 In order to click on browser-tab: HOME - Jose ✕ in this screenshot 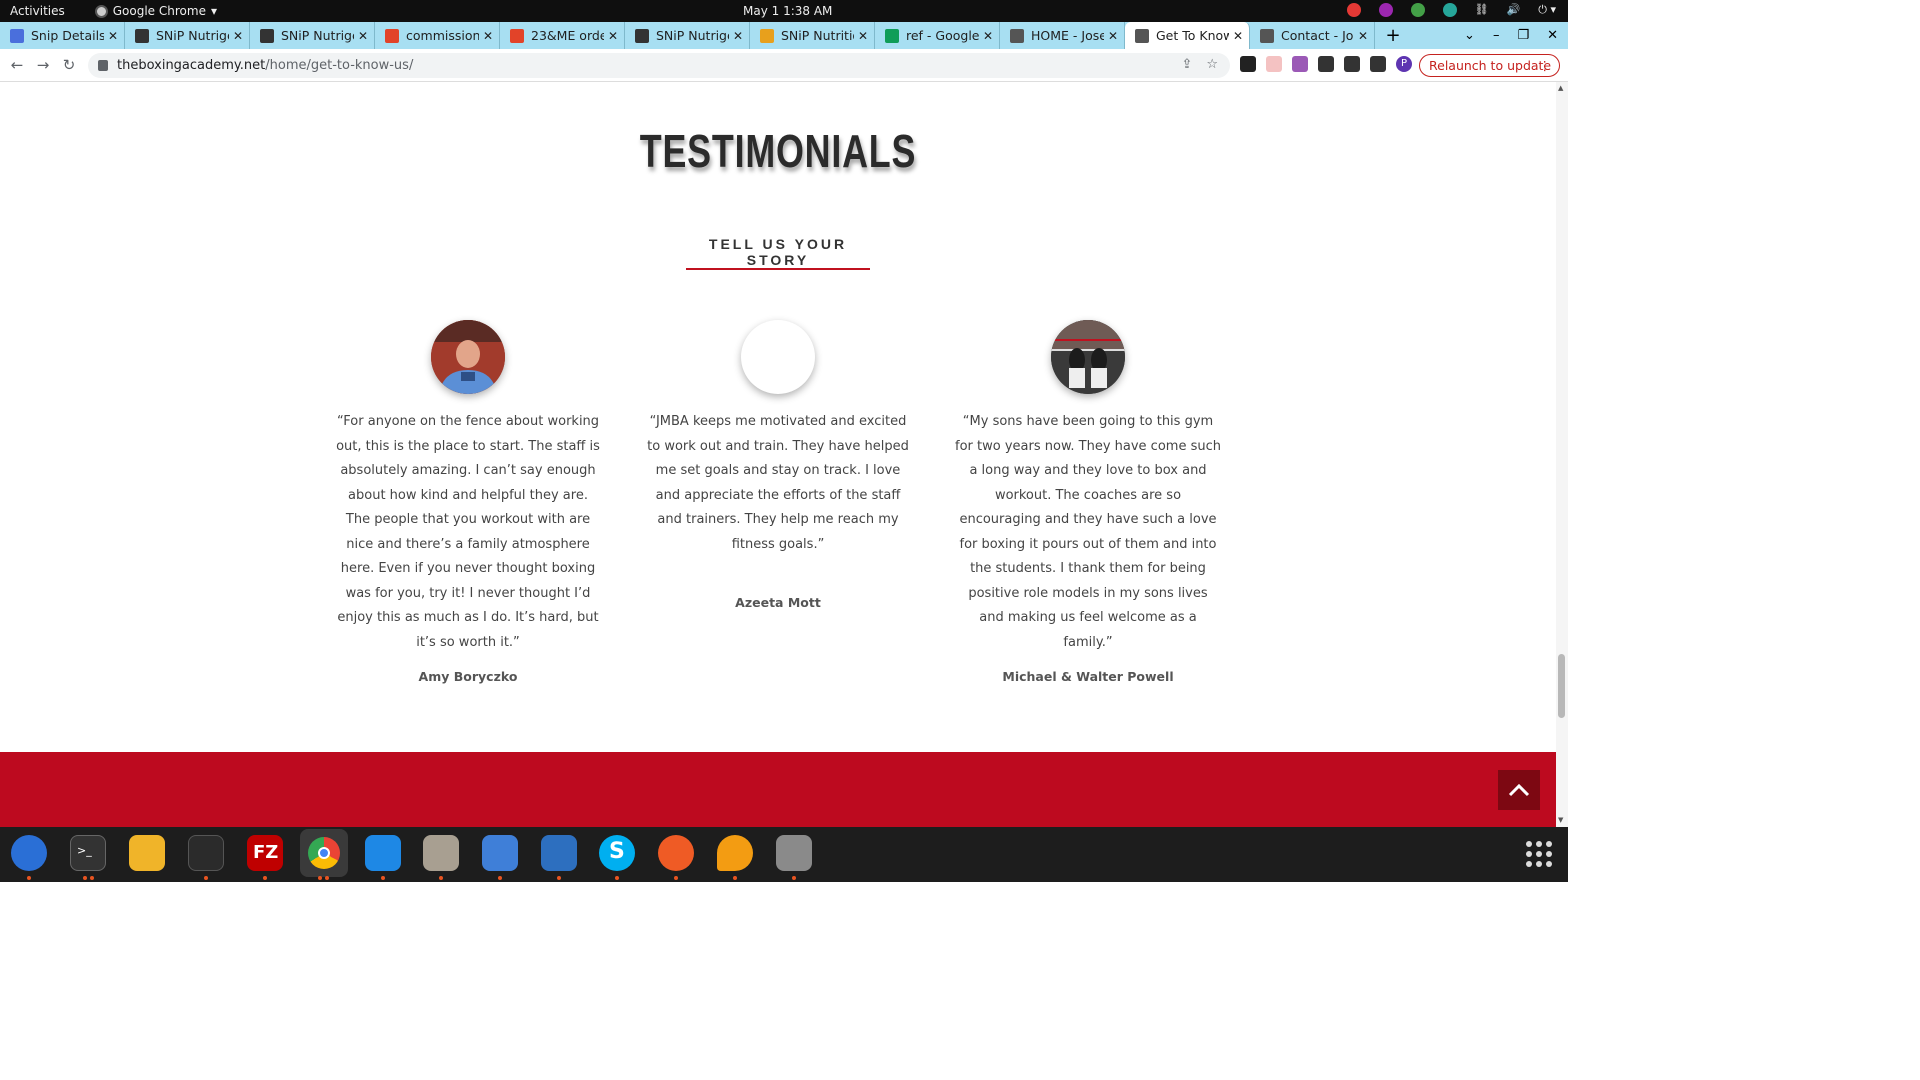, I will do `click(1062, 35)`.